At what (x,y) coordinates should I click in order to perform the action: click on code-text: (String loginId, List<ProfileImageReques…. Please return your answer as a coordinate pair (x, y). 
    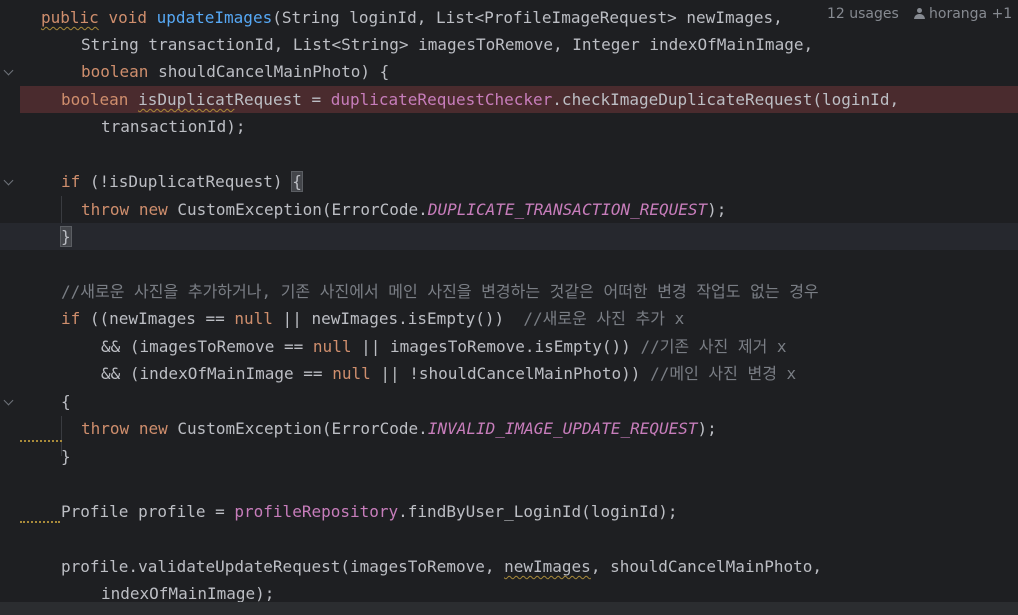
    Looking at the image, I should click on (527, 17).